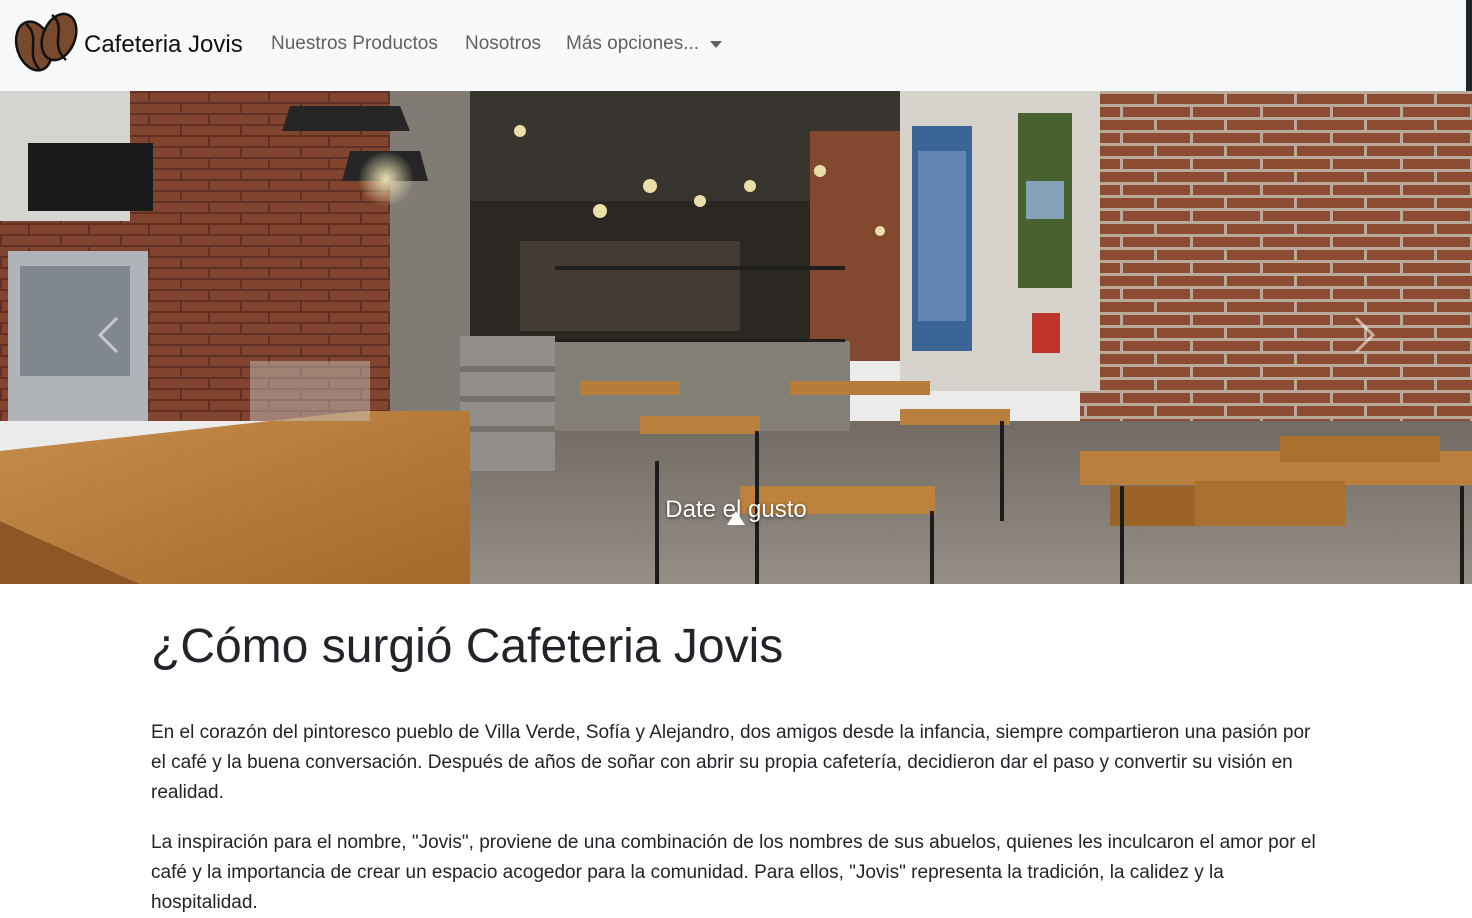 The width and height of the screenshot is (1472, 918). Describe the element at coordinates (354, 44) in the screenshot. I see `nav-link-products: Nuestros Productos` at that location.